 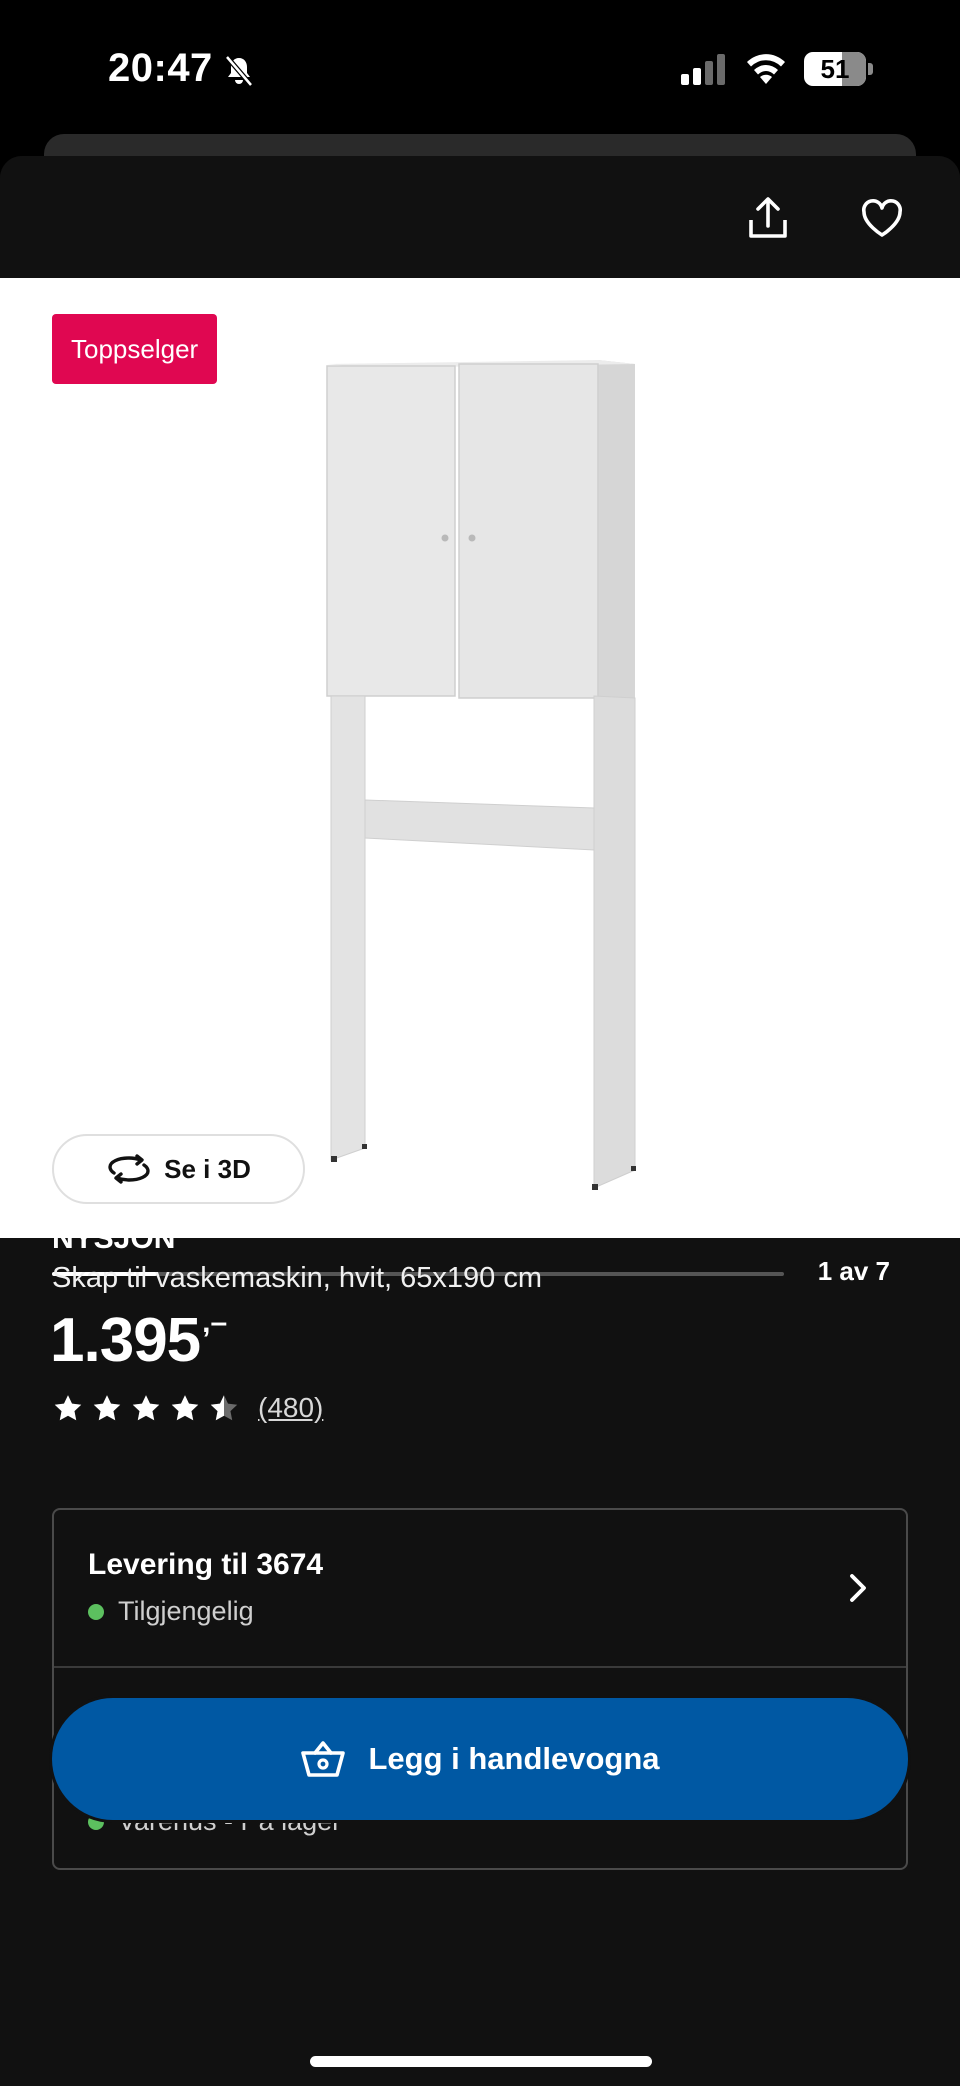 What do you see at coordinates (239, 71) in the screenshot?
I see `bell-off-icon` at bounding box center [239, 71].